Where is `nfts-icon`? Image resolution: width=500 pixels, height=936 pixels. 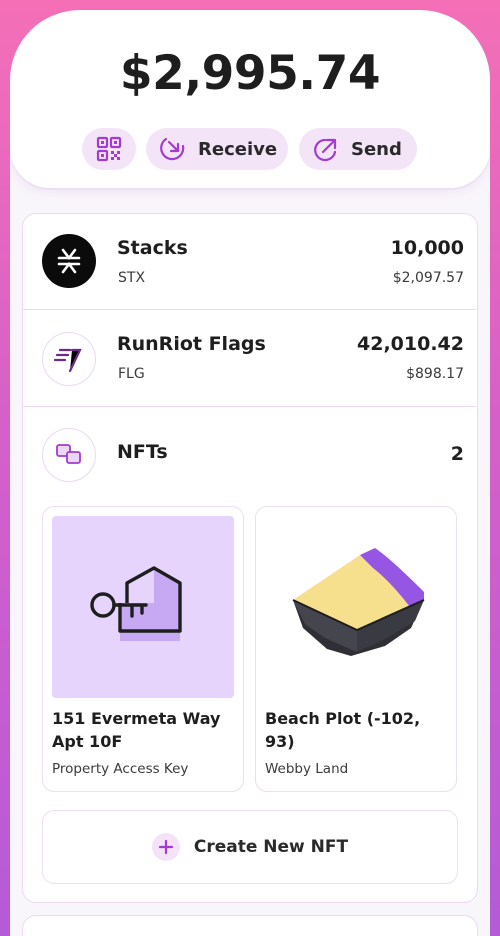 nfts-icon is located at coordinates (69, 455).